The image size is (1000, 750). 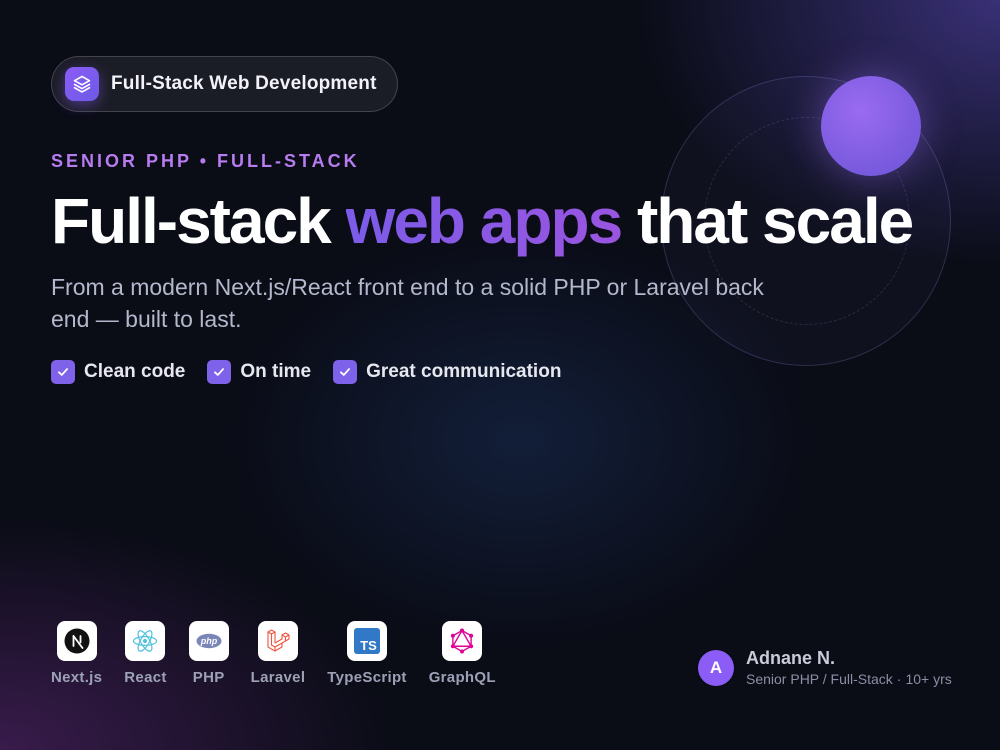 I want to click on tech-item-php: php PHP, so click(x=208, y=653).